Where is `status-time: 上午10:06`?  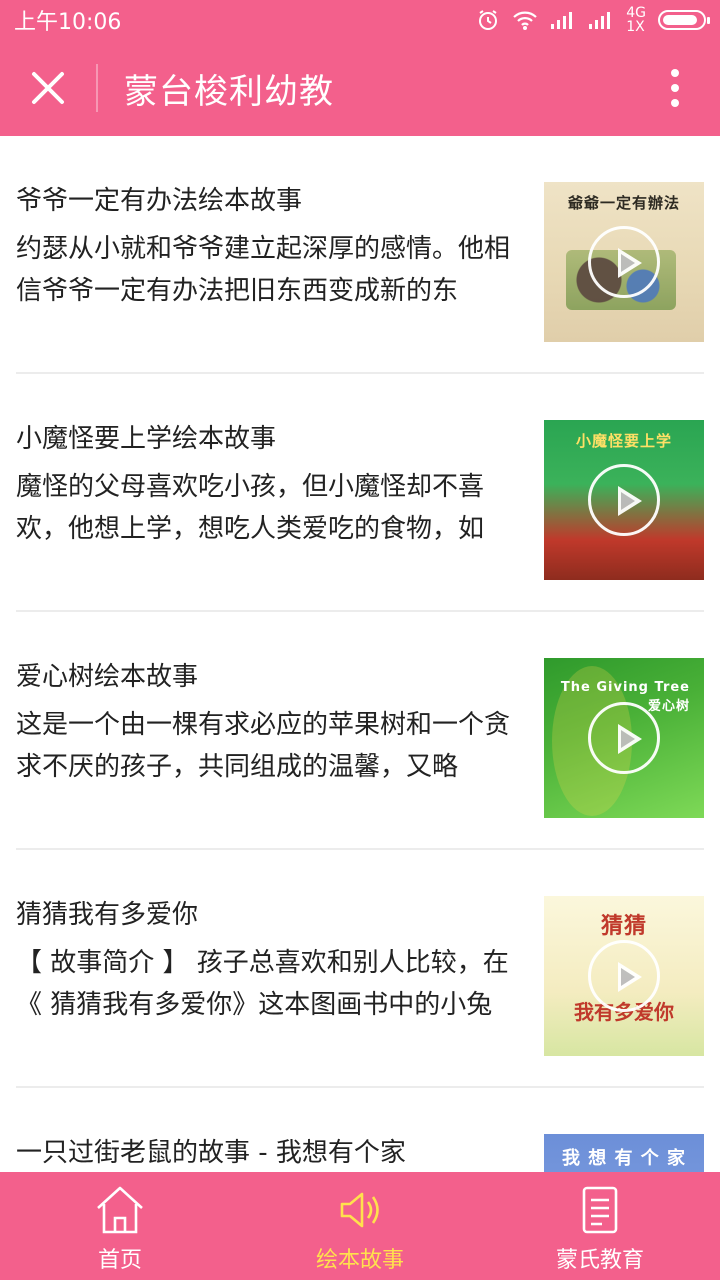 status-time: 上午10:06 is located at coordinates (68, 22).